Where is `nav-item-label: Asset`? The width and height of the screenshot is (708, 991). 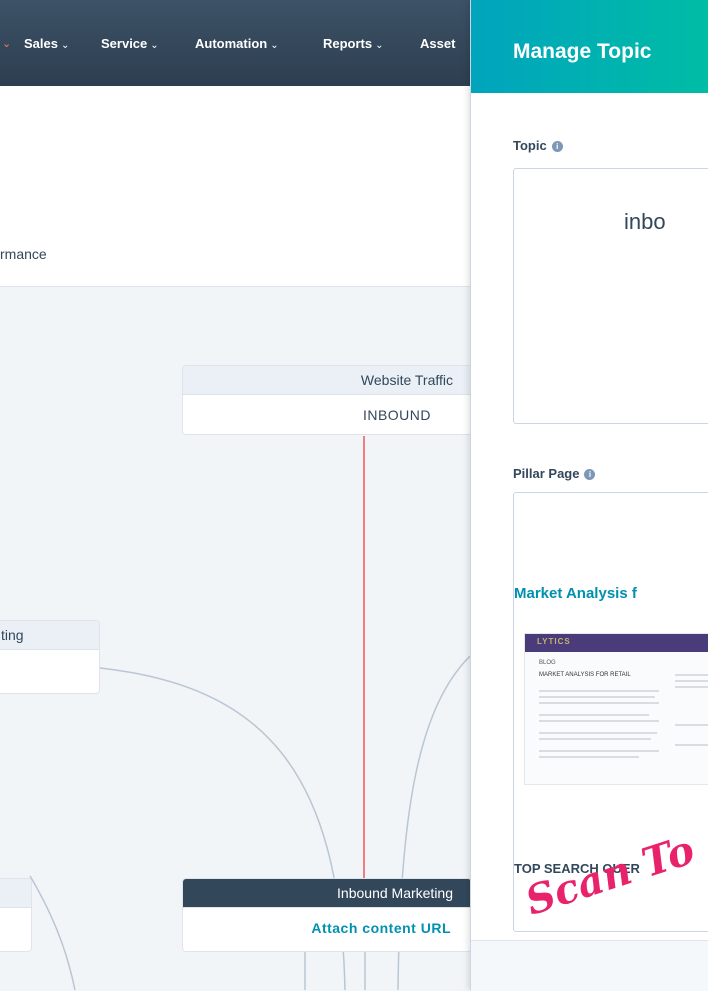 nav-item-label: Asset is located at coordinates (438, 43).